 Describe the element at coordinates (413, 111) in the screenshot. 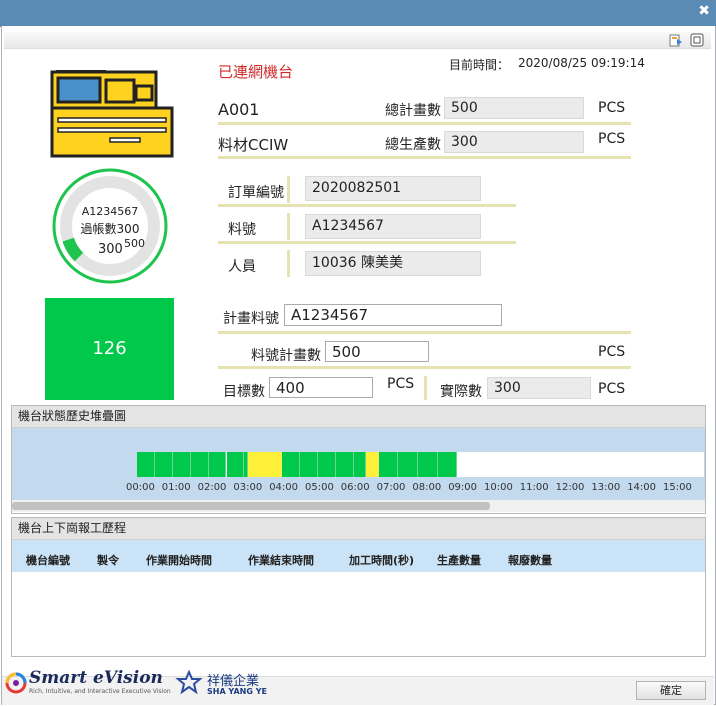

I see `total-plan-label: 總計畫數` at that location.